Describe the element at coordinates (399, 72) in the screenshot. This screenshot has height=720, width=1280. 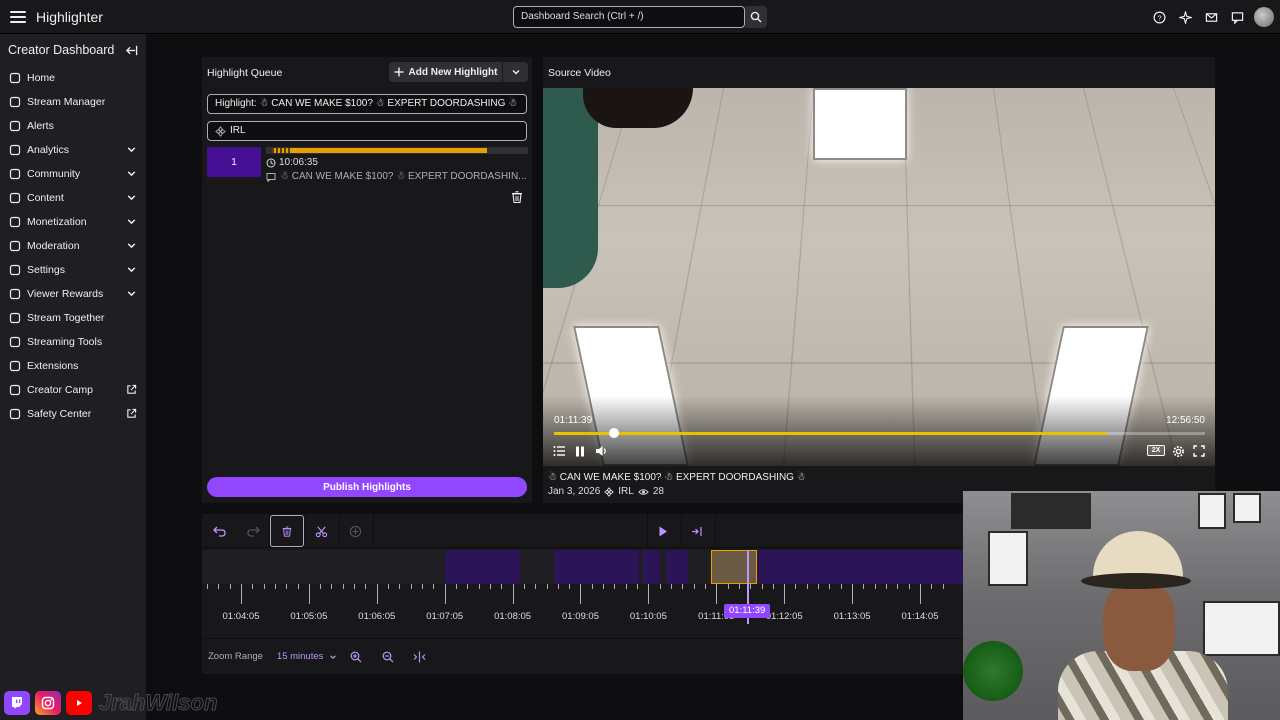
I see `plus-icon` at that location.